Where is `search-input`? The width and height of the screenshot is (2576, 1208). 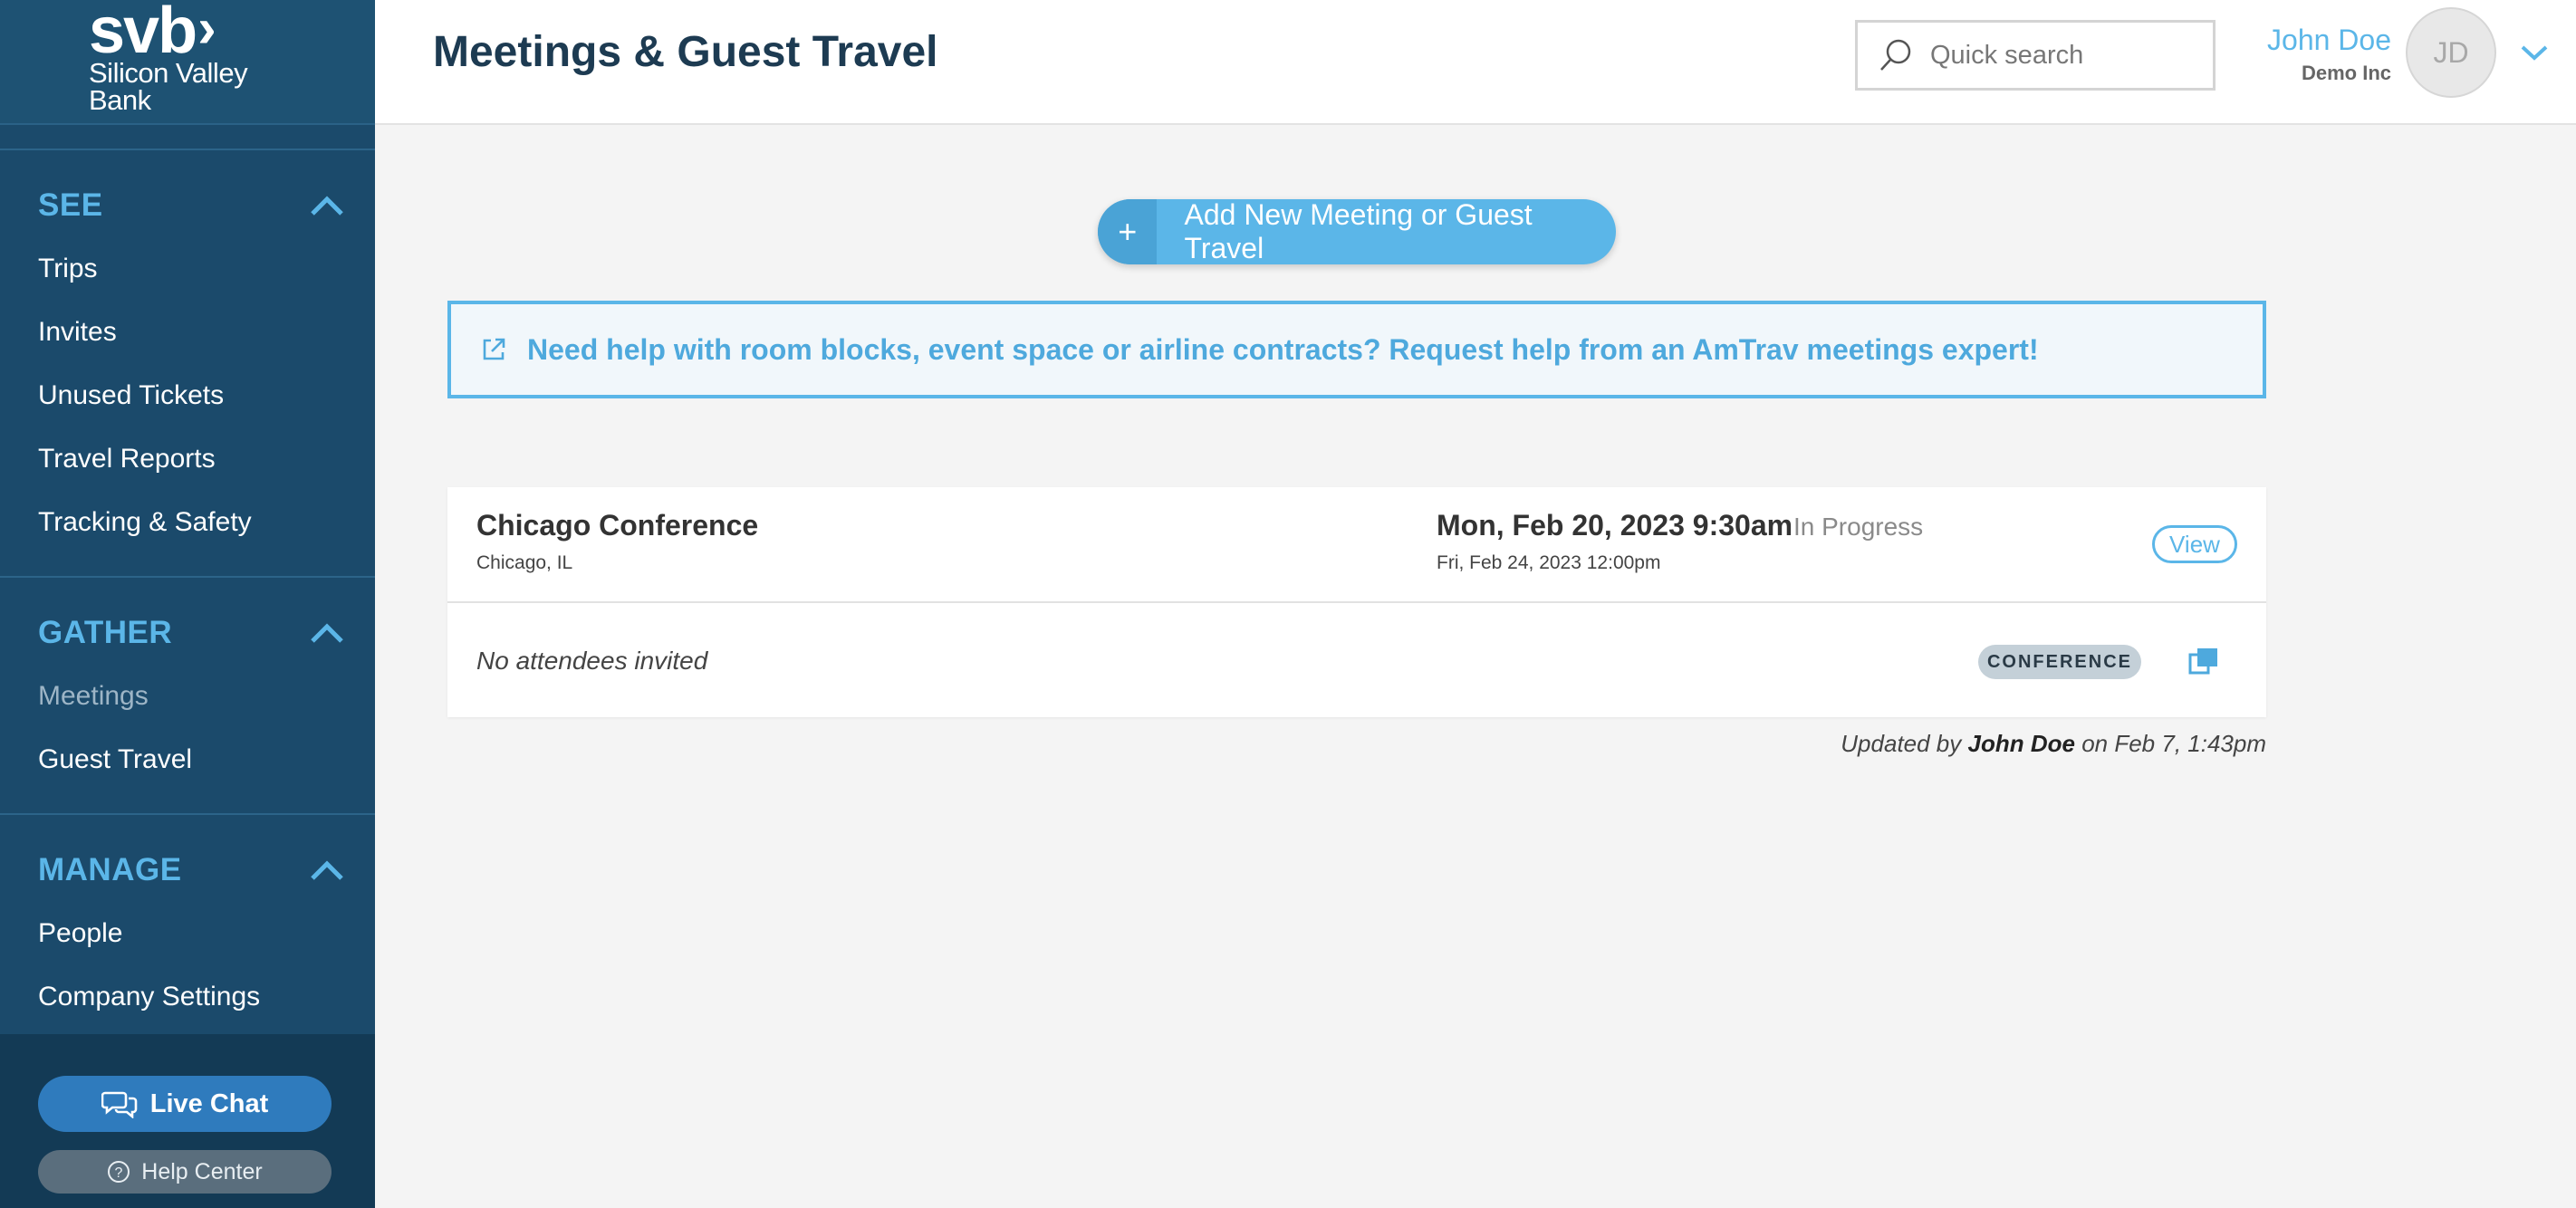 search-input is located at coordinates (2066, 55).